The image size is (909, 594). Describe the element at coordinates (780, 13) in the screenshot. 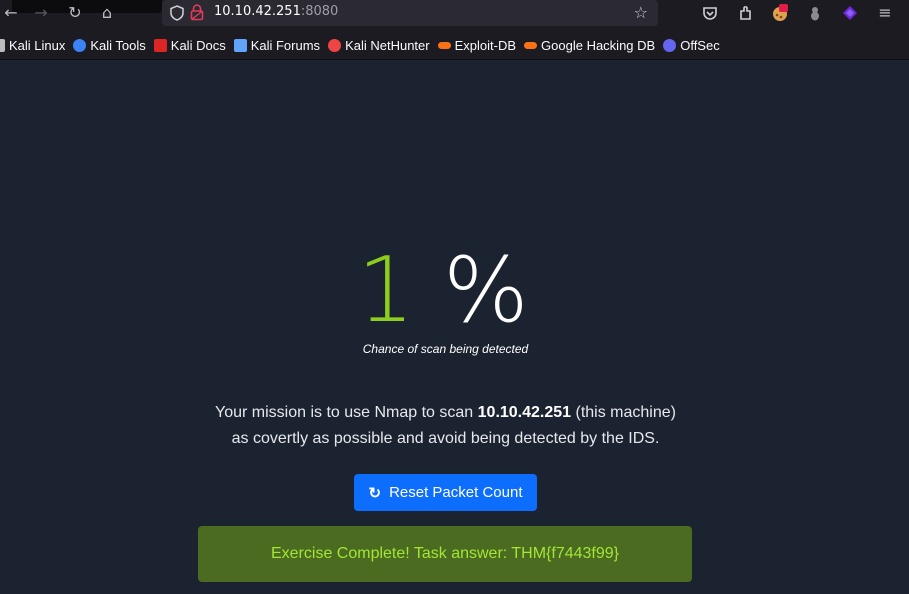

I see `cookie-extension-icon` at that location.